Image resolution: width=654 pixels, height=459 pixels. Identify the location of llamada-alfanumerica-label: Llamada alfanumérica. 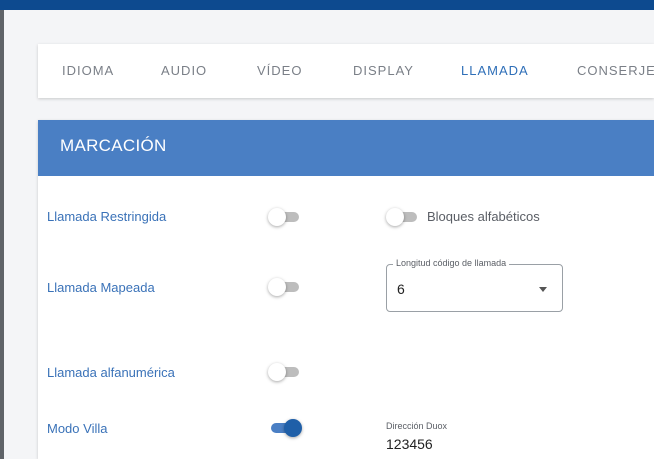
(111, 372).